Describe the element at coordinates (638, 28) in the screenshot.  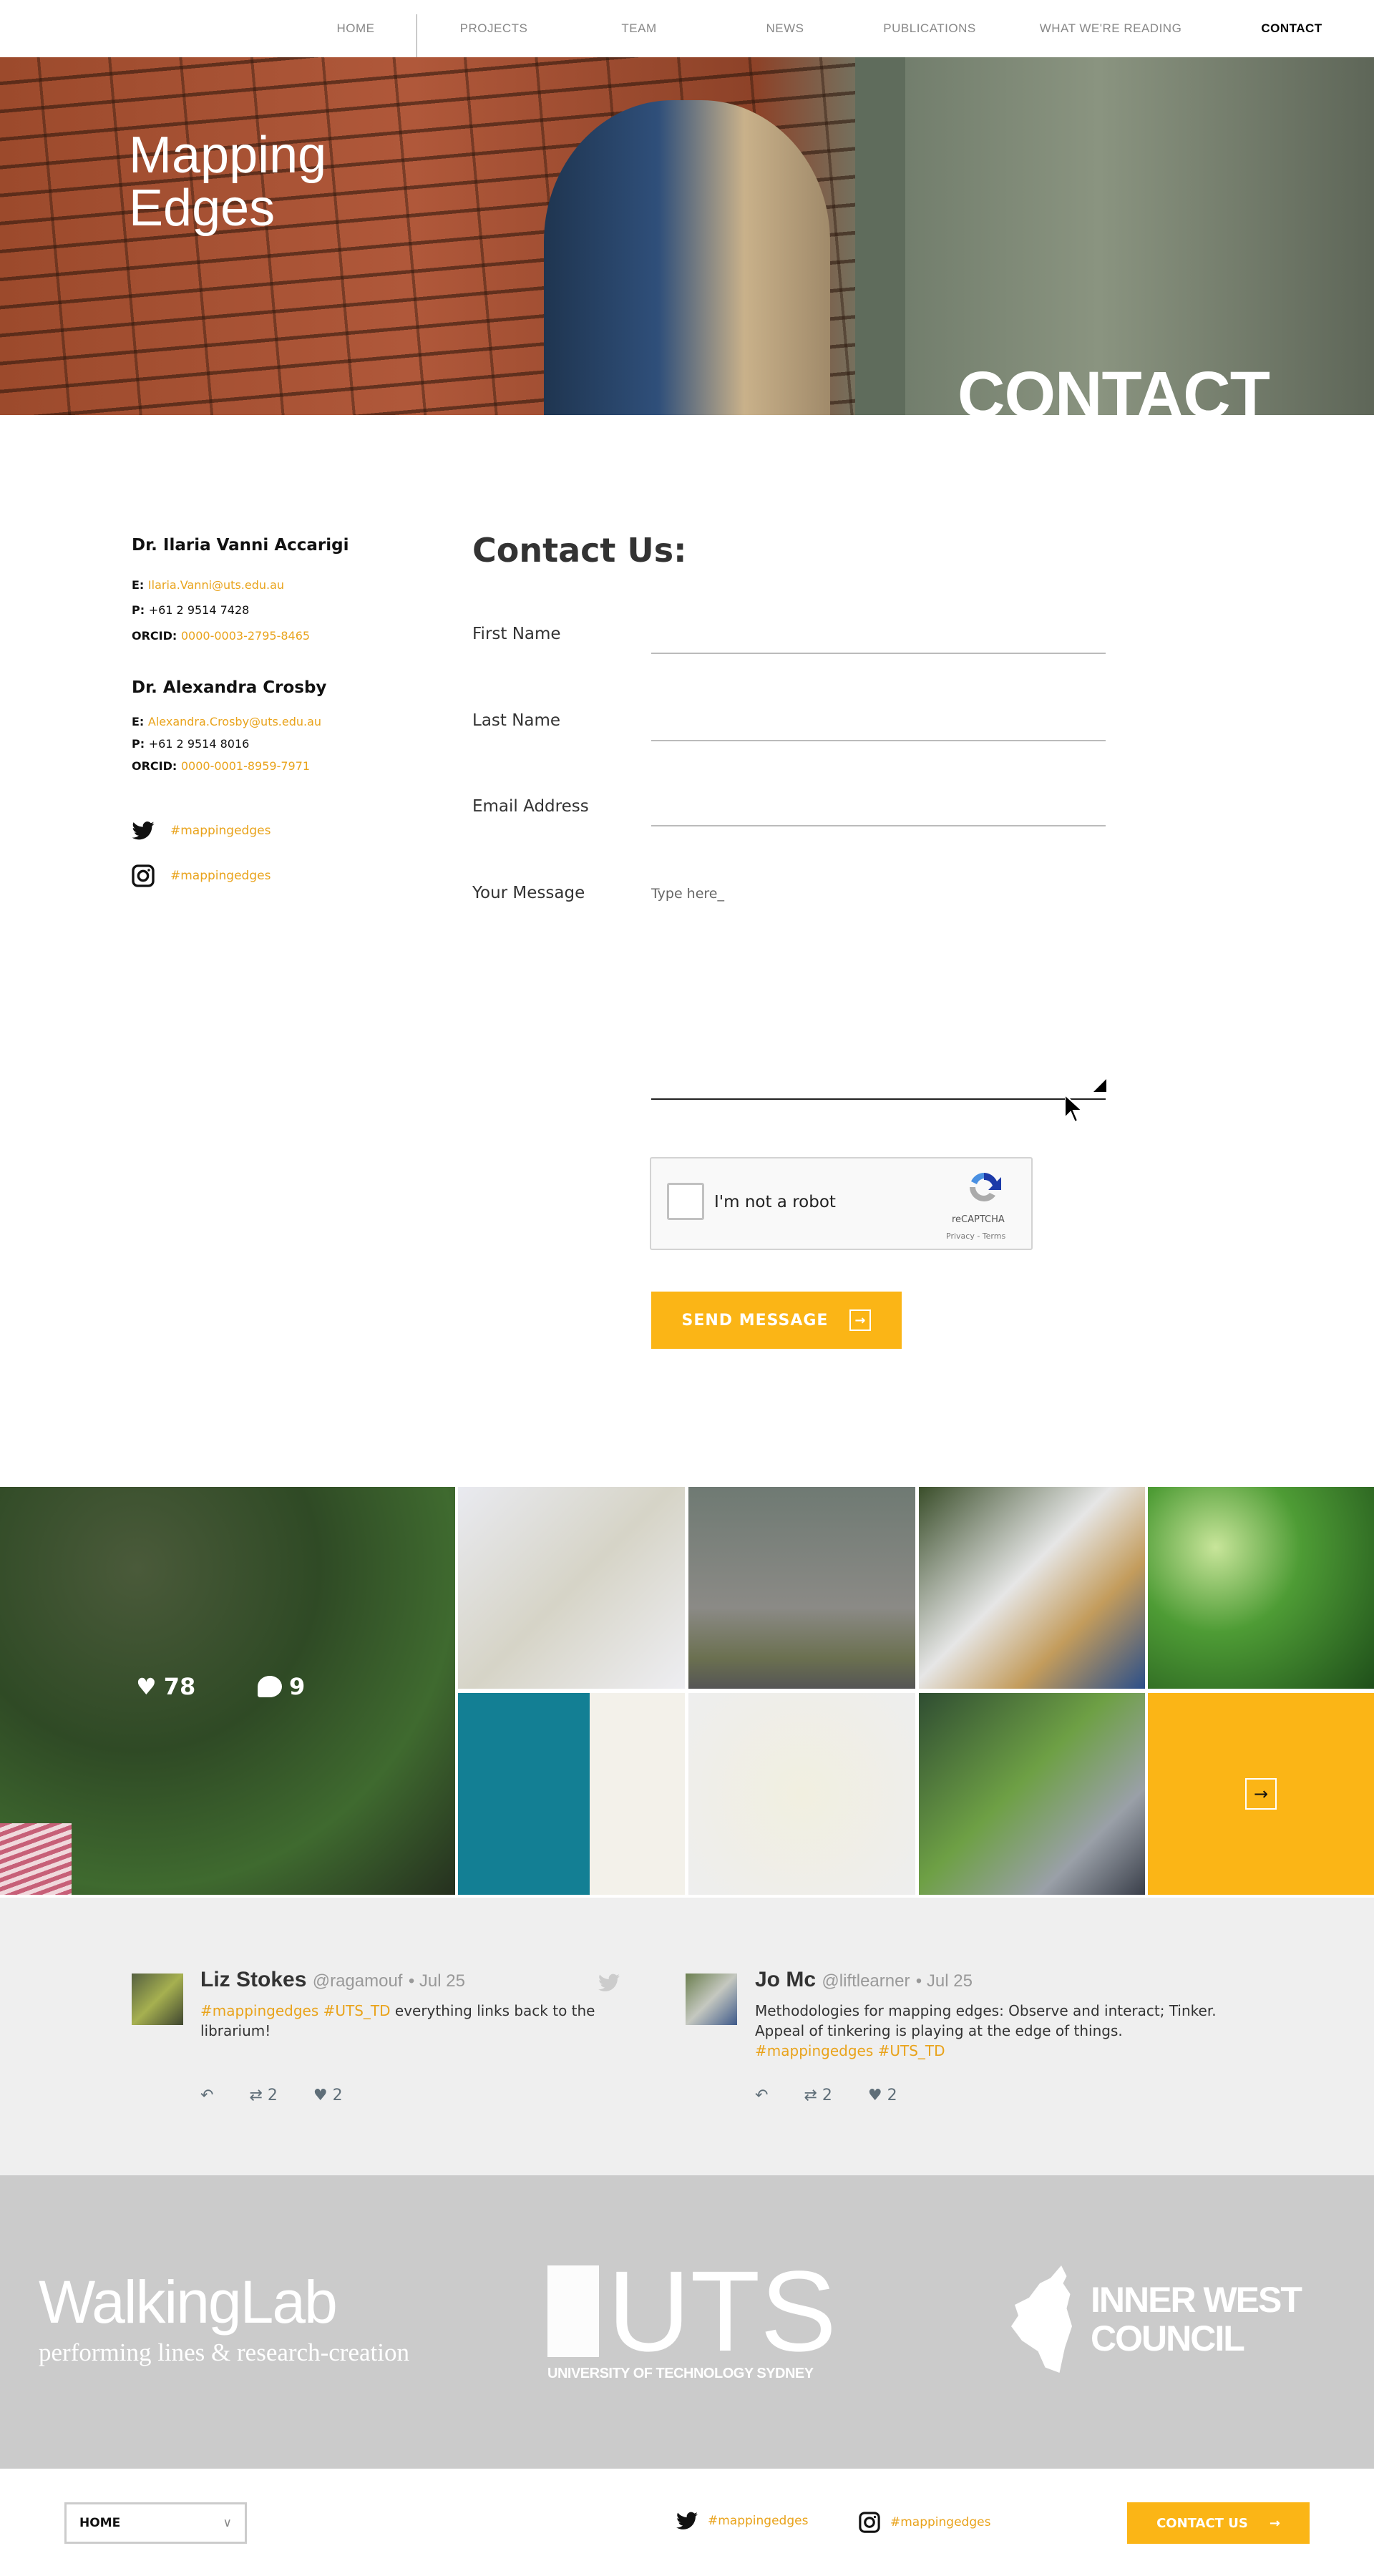
I see `nav-team: TEAM` at that location.